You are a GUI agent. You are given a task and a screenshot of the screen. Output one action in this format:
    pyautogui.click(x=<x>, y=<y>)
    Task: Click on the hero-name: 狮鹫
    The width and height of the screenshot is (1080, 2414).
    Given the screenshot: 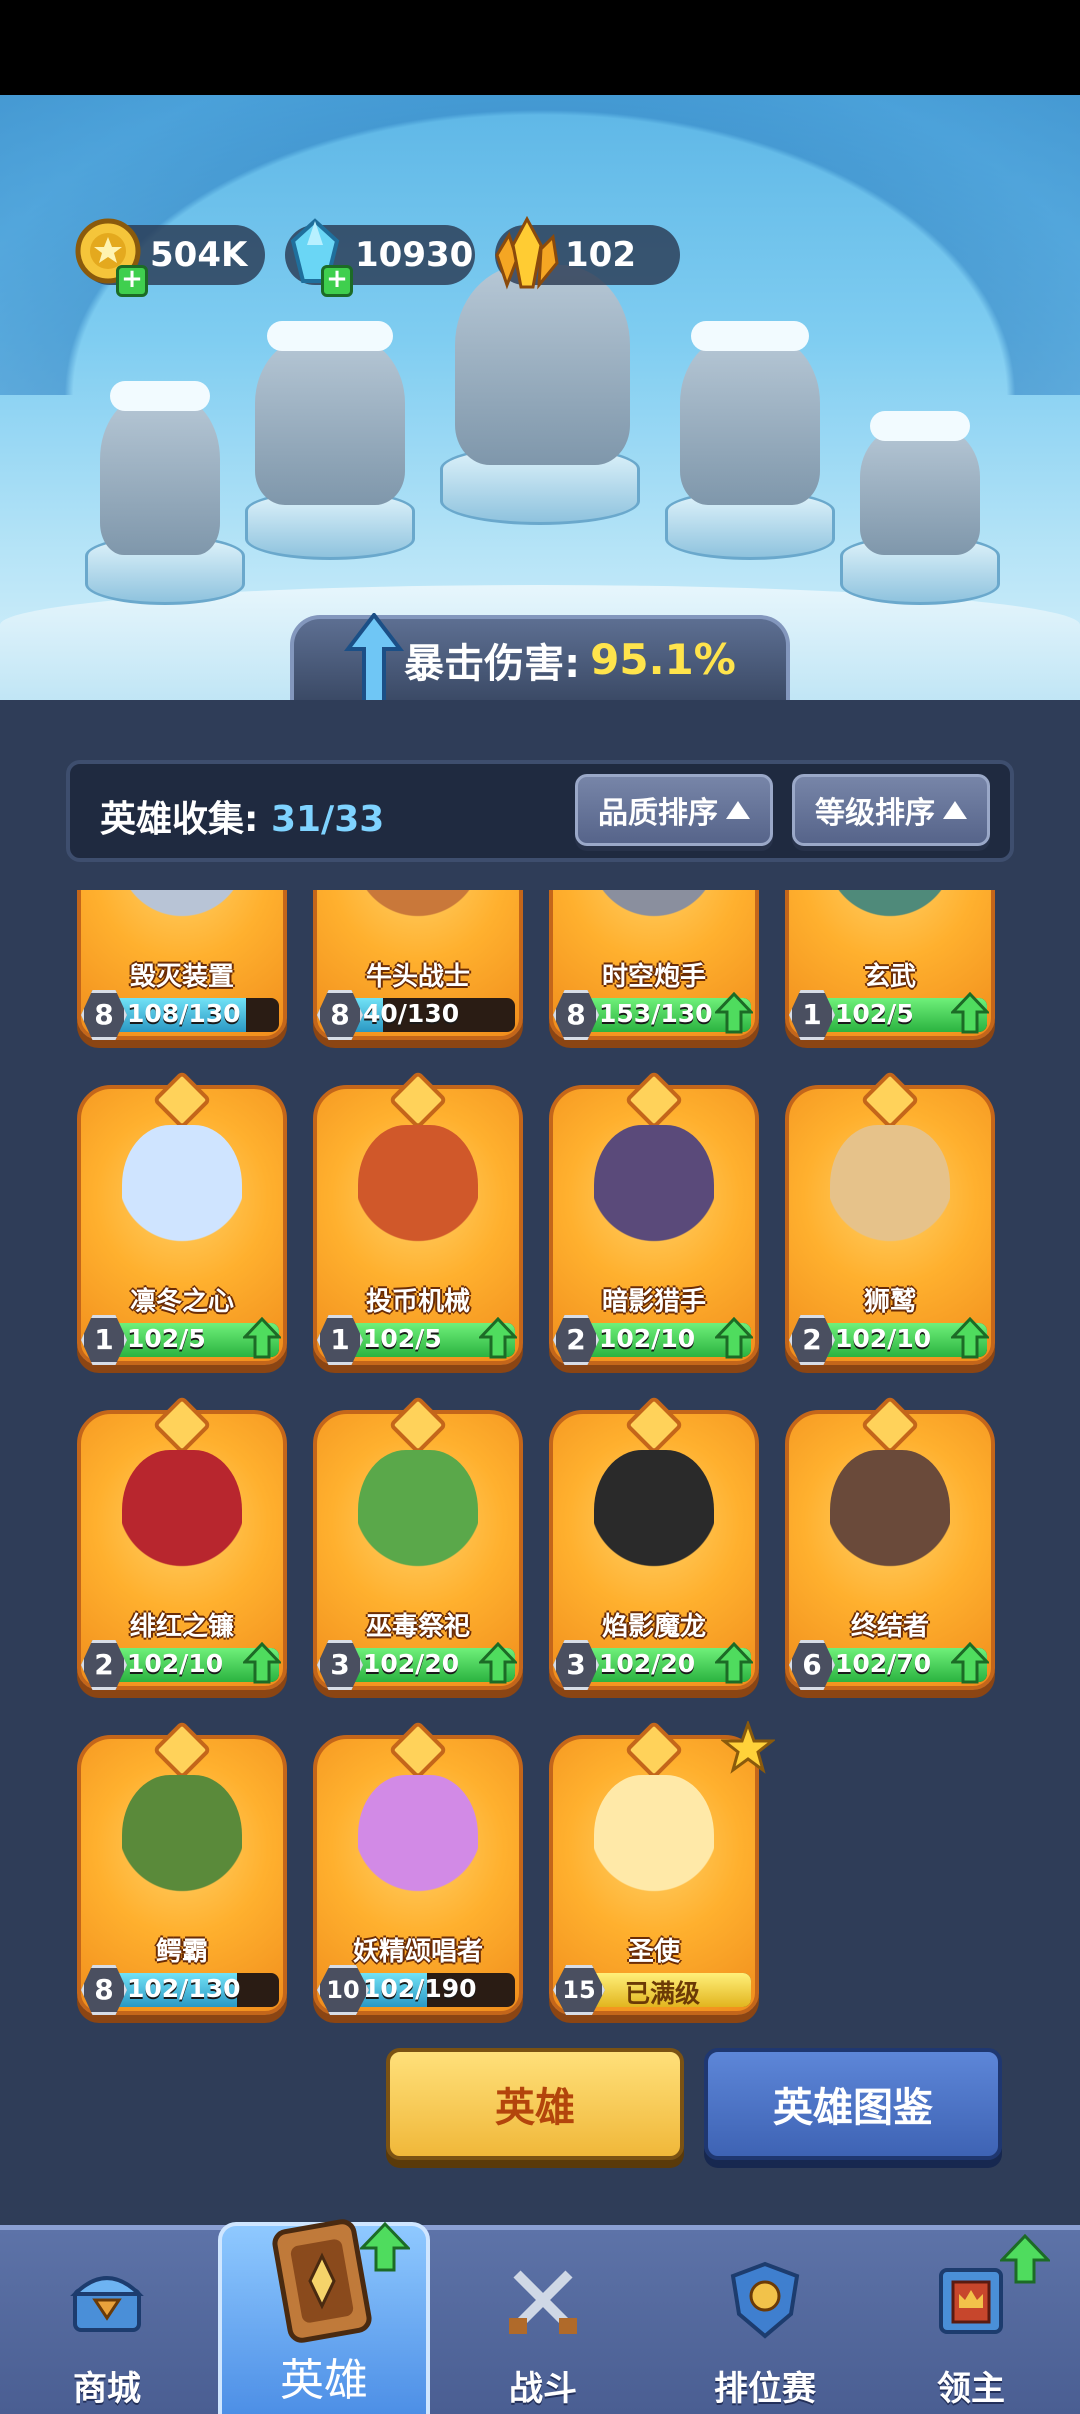 What is the action you would take?
    pyautogui.click(x=889, y=1302)
    